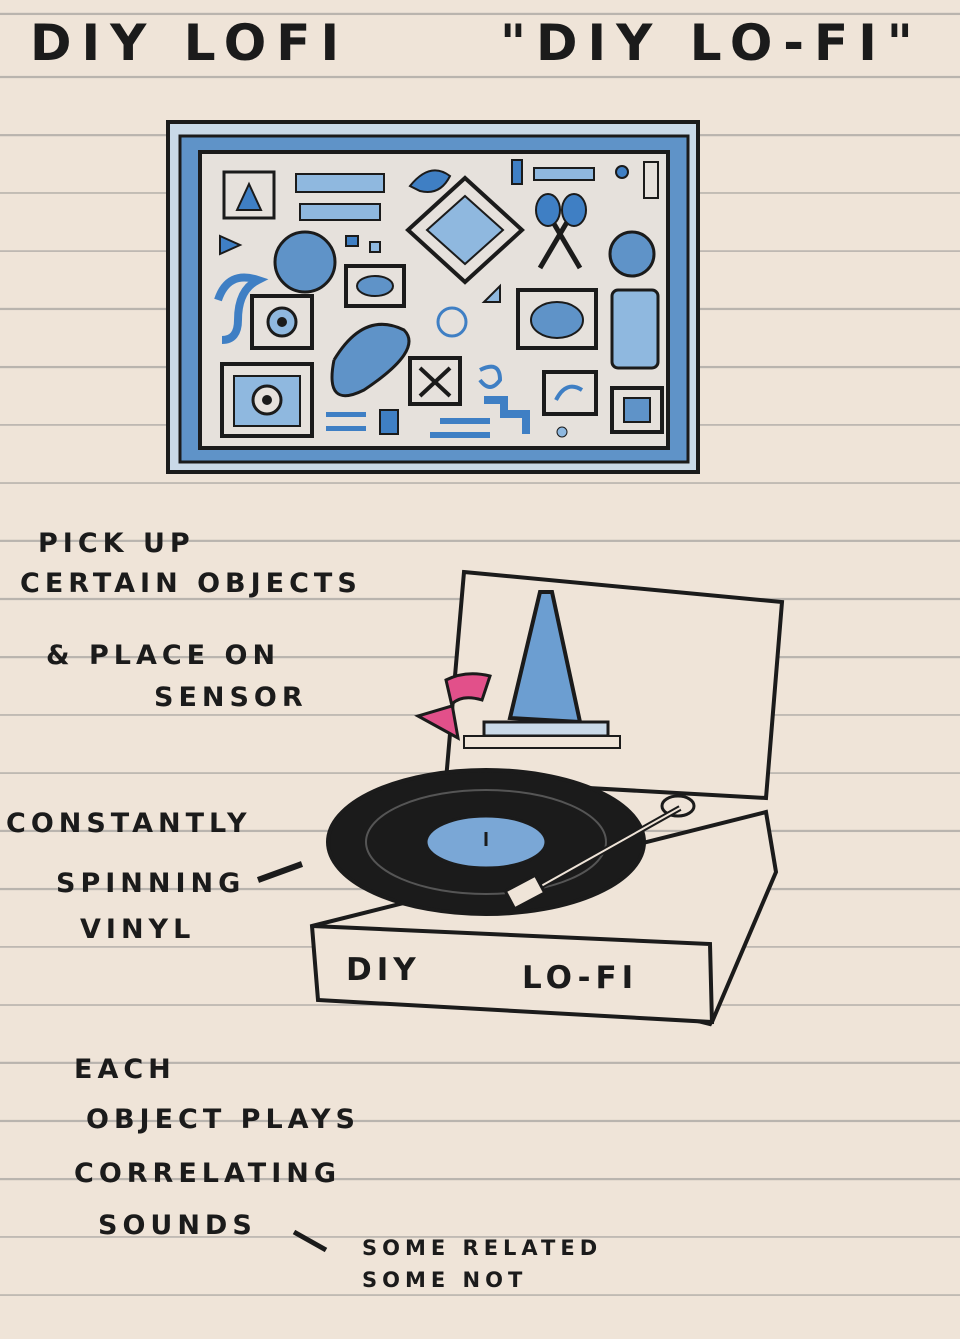 This screenshot has width=960, height=1339. I want to click on pointer-mark, so click(280, 872).